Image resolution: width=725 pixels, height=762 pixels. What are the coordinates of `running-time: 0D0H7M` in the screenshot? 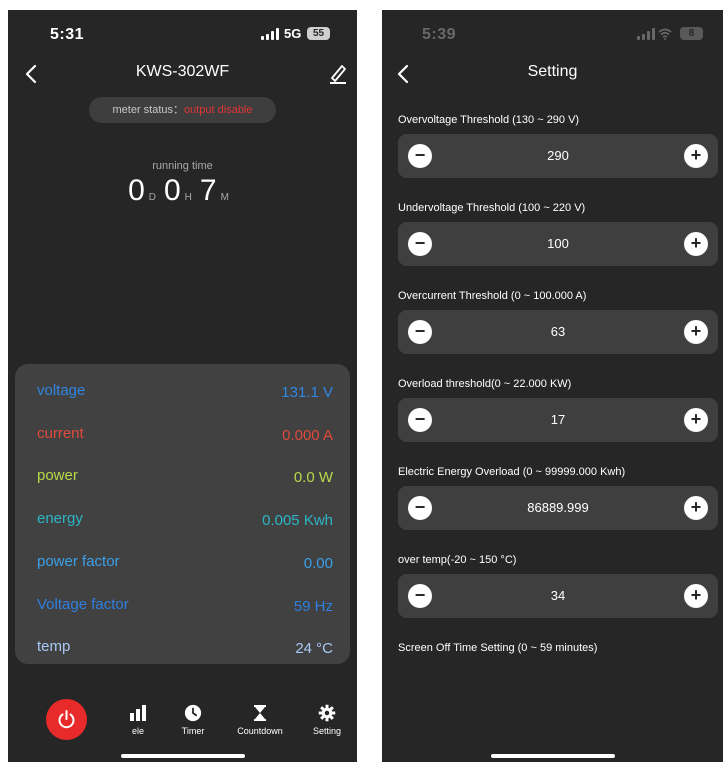 It's located at (182, 191).